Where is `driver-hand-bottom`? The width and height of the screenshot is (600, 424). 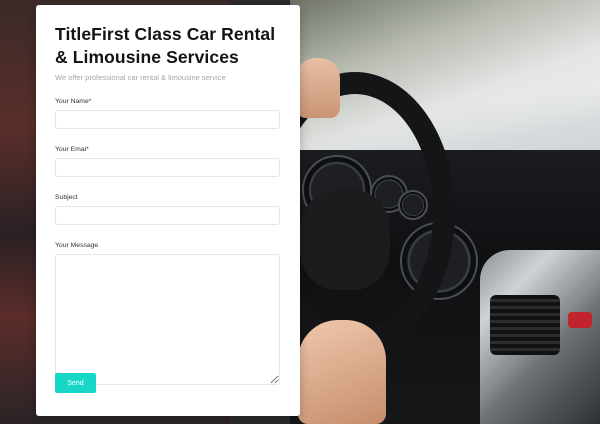
driver-hand-bottom is located at coordinates (342, 372).